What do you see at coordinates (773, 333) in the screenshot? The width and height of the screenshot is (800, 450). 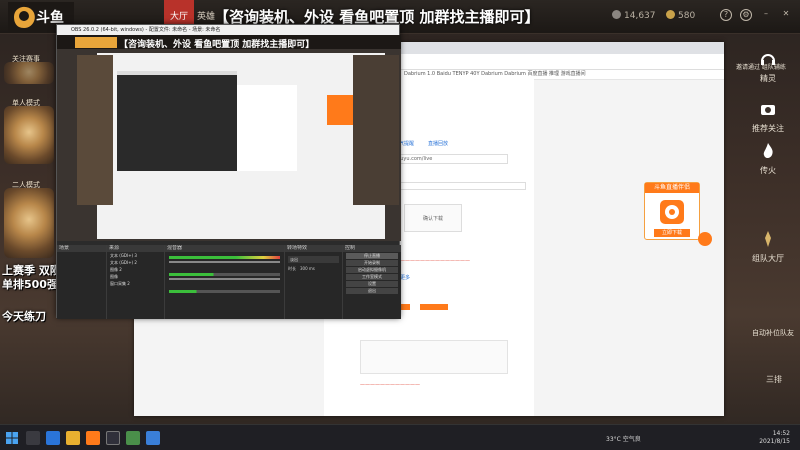 I see `auto-fill-label: 自动补位队友` at bounding box center [773, 333].